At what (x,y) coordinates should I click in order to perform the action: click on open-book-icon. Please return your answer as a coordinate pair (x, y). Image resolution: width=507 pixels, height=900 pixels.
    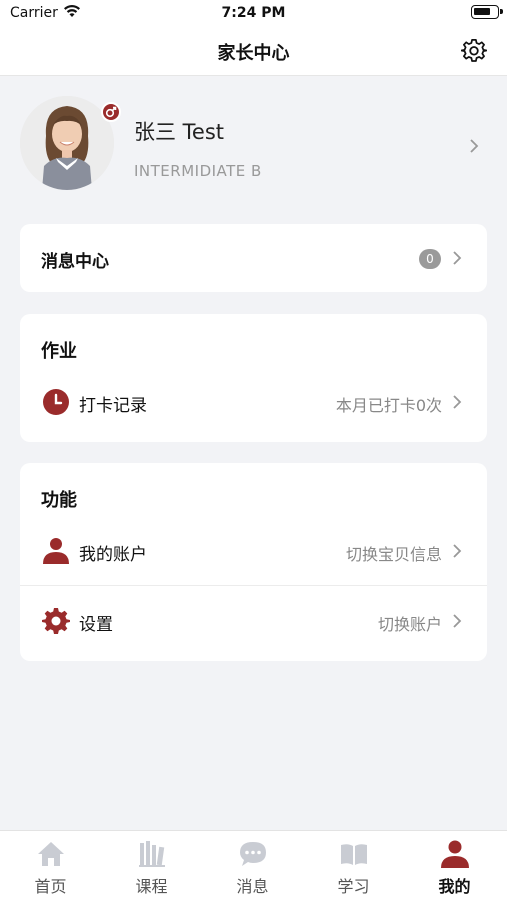
    Looking at the image, I should click on (354, 854).